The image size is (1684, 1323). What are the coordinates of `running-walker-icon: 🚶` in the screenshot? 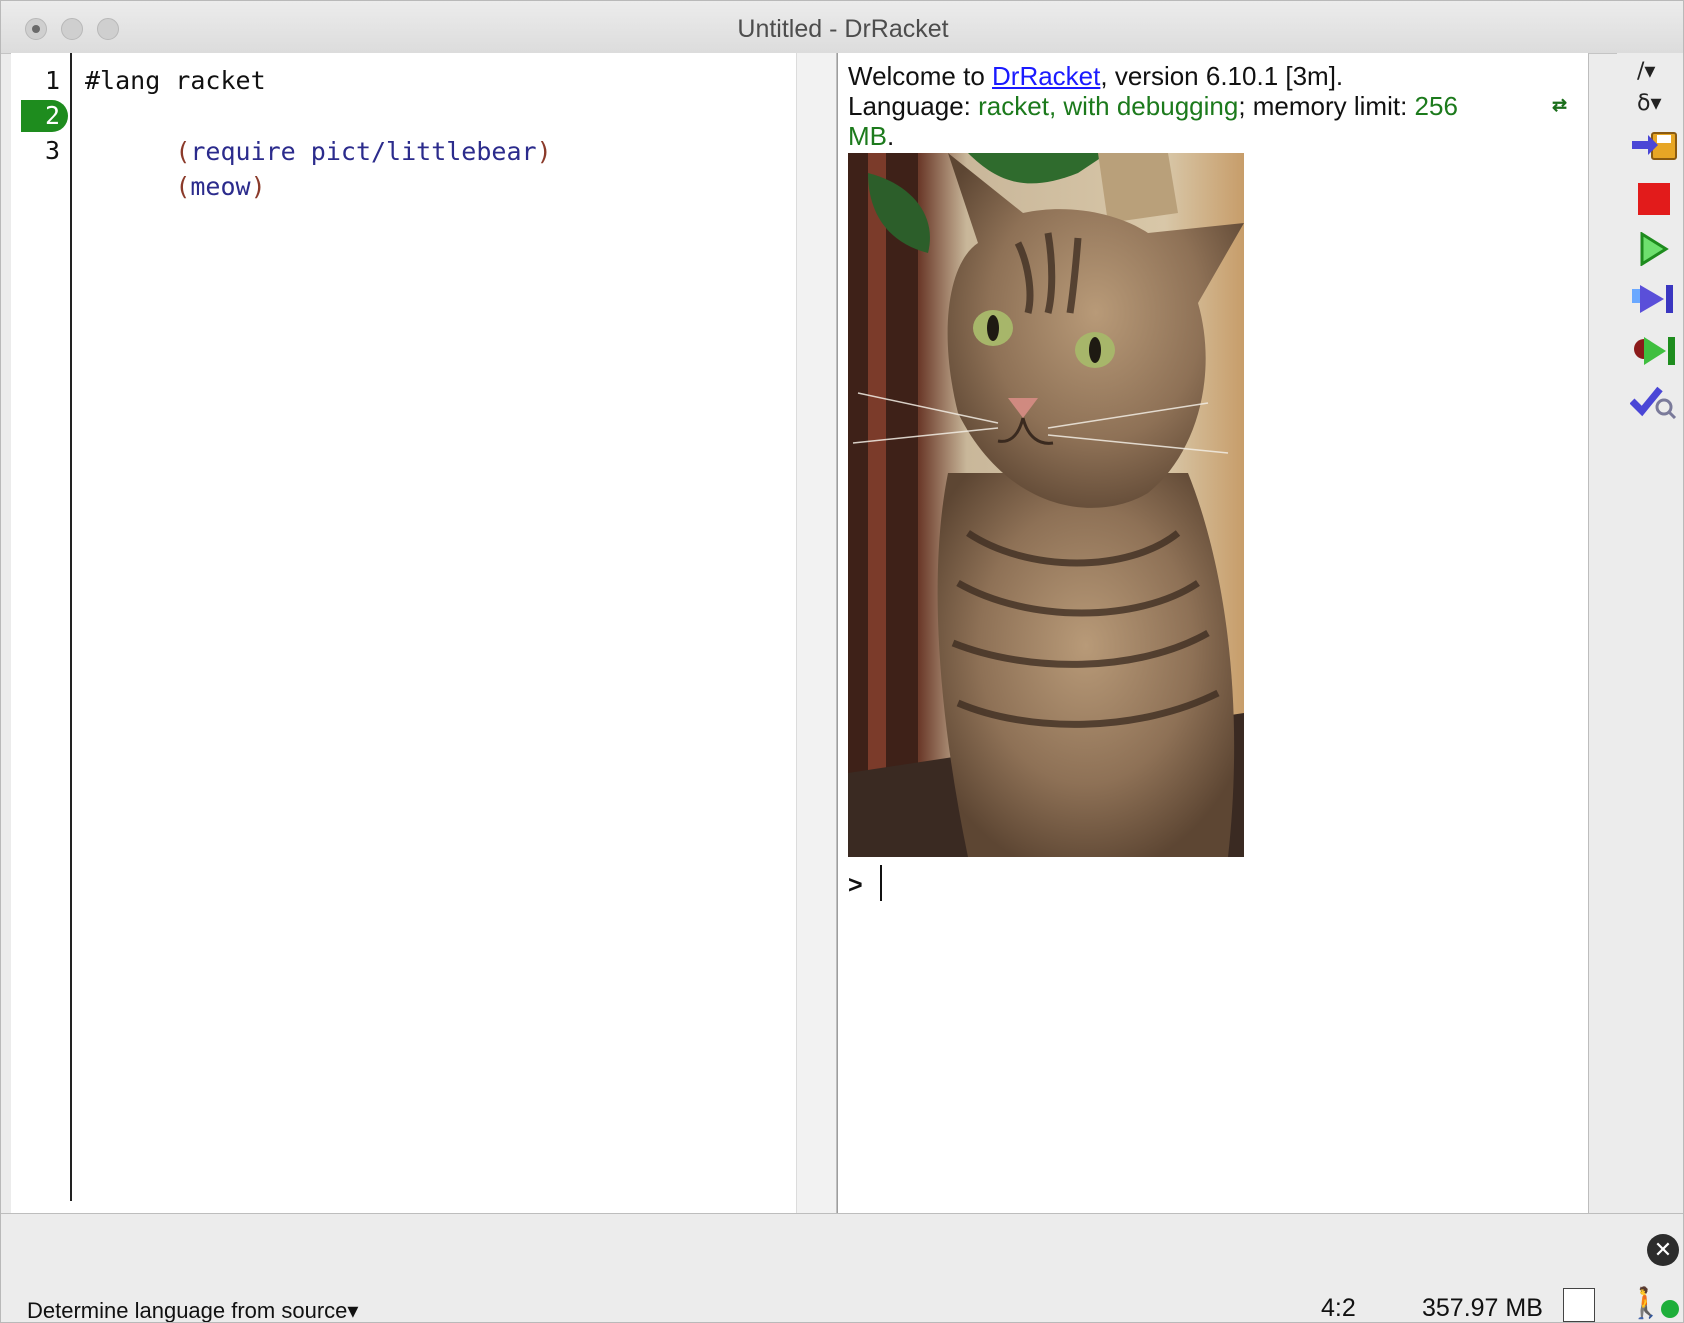 It's located at (1646, 1303).